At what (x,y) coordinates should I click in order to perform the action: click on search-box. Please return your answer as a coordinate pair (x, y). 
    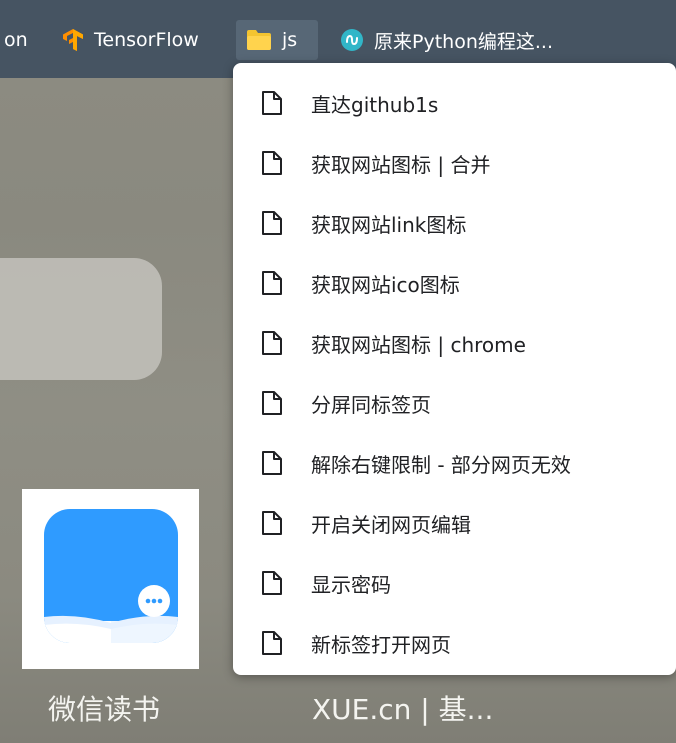
    Looking at the image, I should click on (81, 319).